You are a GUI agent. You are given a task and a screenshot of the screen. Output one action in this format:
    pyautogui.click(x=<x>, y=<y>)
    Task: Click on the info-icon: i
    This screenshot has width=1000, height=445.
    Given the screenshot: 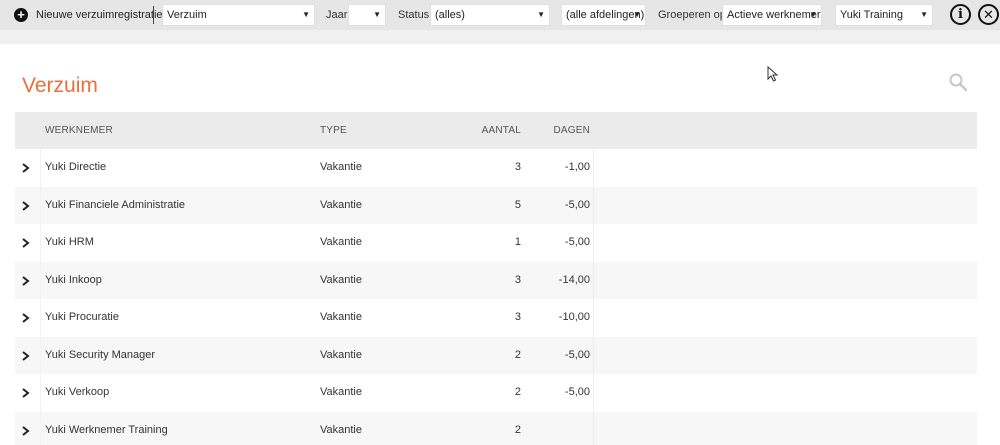 What is the action you would take?
    pyautogui.click(x=960, y=14)
    